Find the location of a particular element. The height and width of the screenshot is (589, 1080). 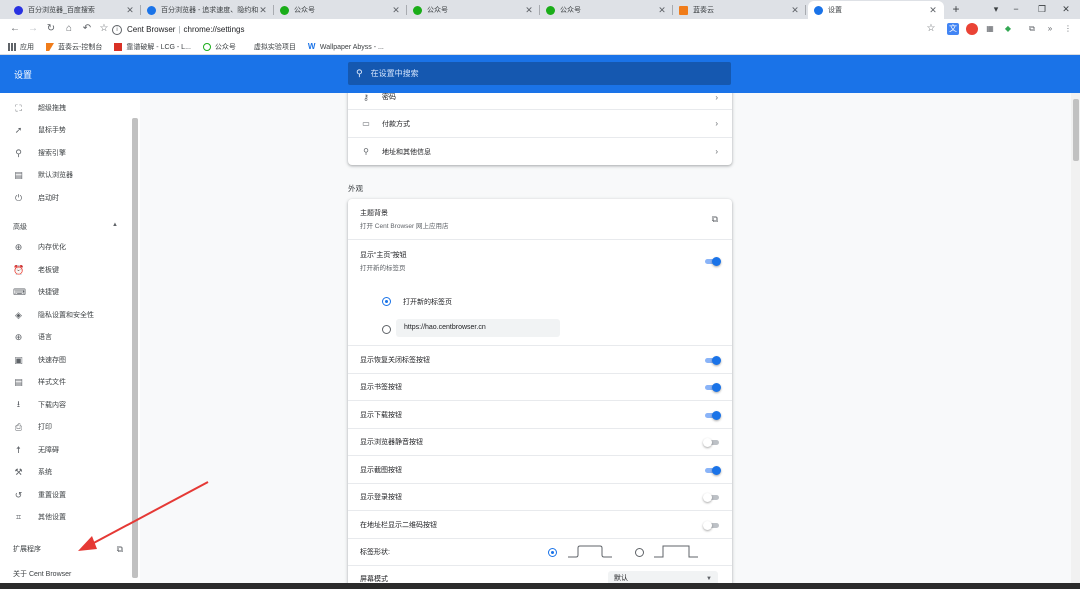

bookmark-wechat: 公众号 is located at coordinates (219, 47).